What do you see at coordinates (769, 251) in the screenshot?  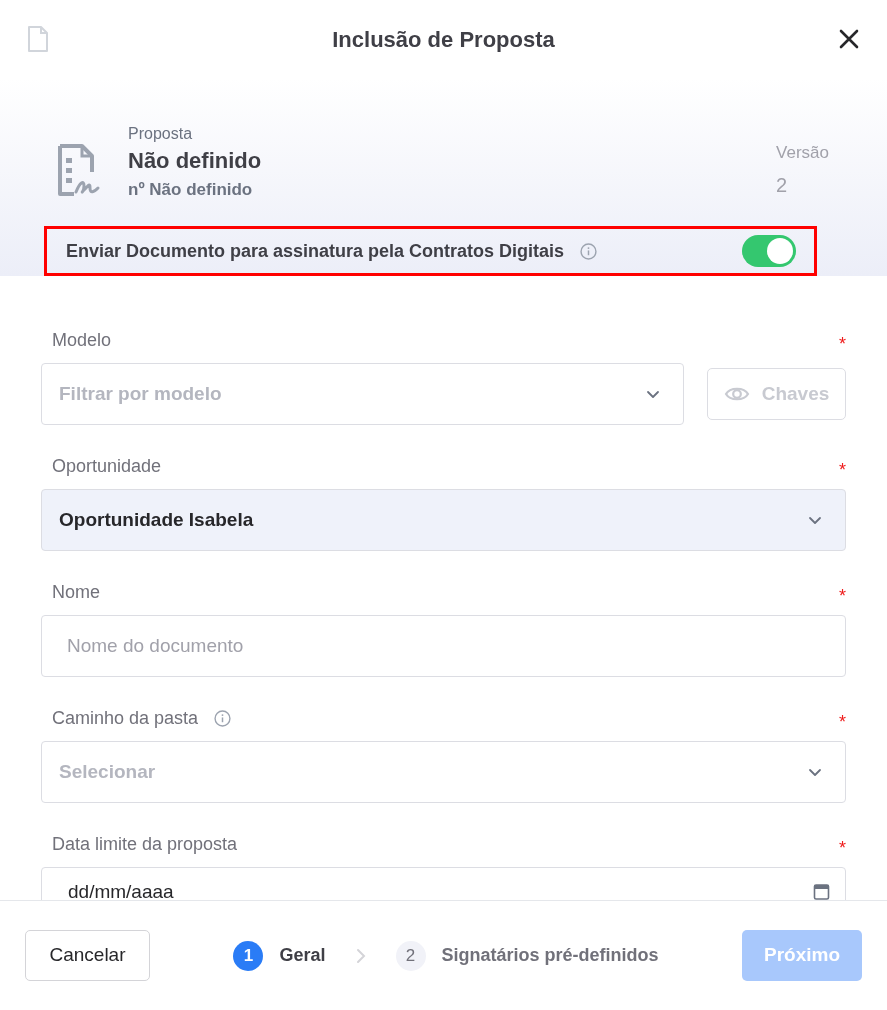 I see `toggle-switch` at bounding box center [769, 251].